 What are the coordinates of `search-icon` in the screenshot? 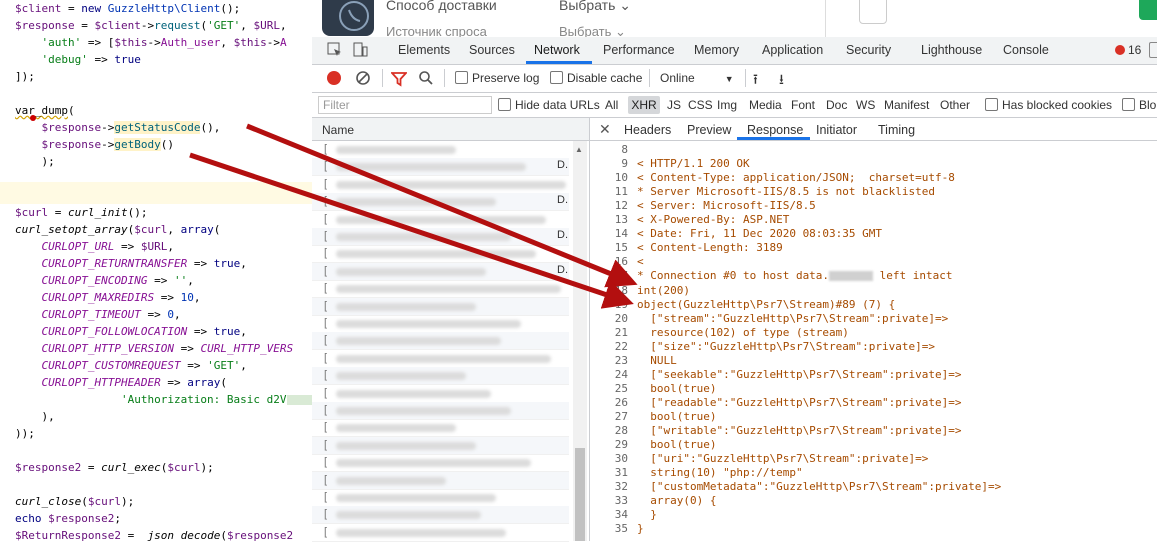 It's located at (426, 79).